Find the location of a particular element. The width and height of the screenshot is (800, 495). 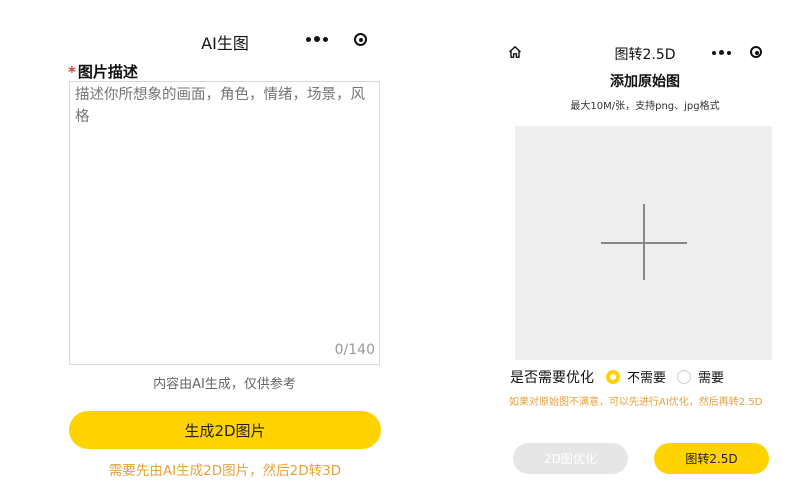

convert-25d-button: 图转2.5D is located at coordinates (711, 458).